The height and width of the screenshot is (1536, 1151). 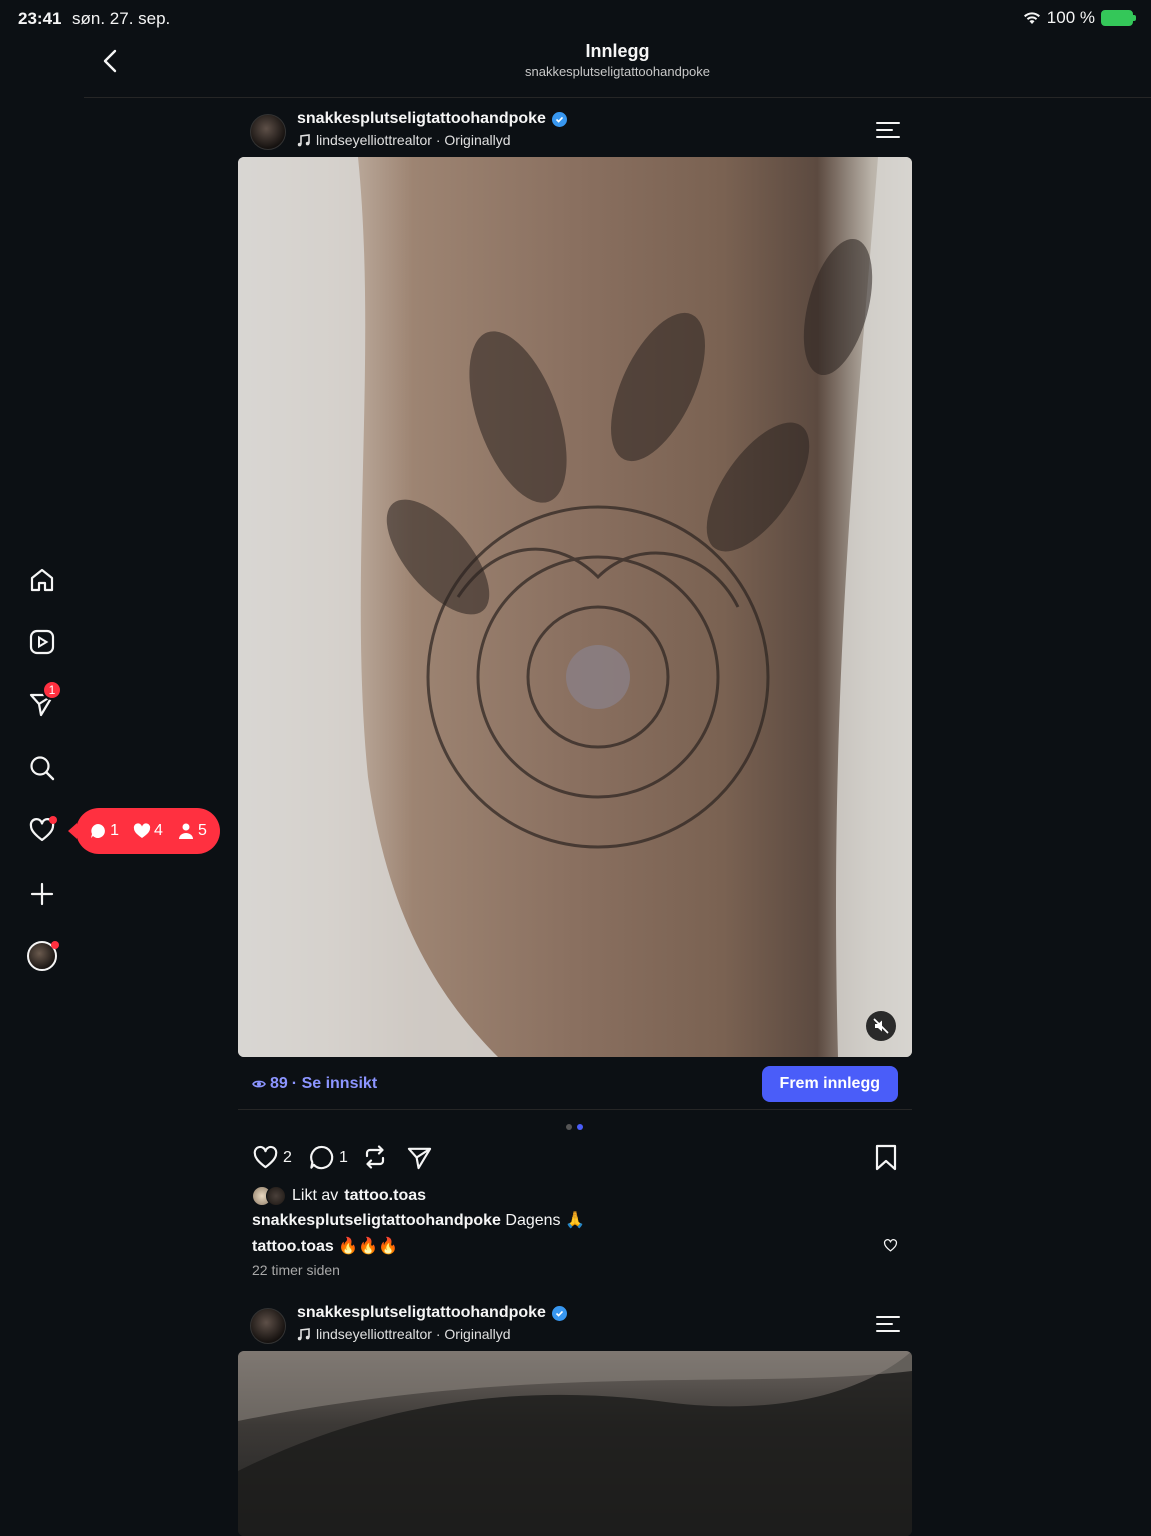 What do you see at coordinates (368, 1246) in the screenshot?
I see `comment-text: 🔥🔥🔥` at bounding box center [368, 1246].